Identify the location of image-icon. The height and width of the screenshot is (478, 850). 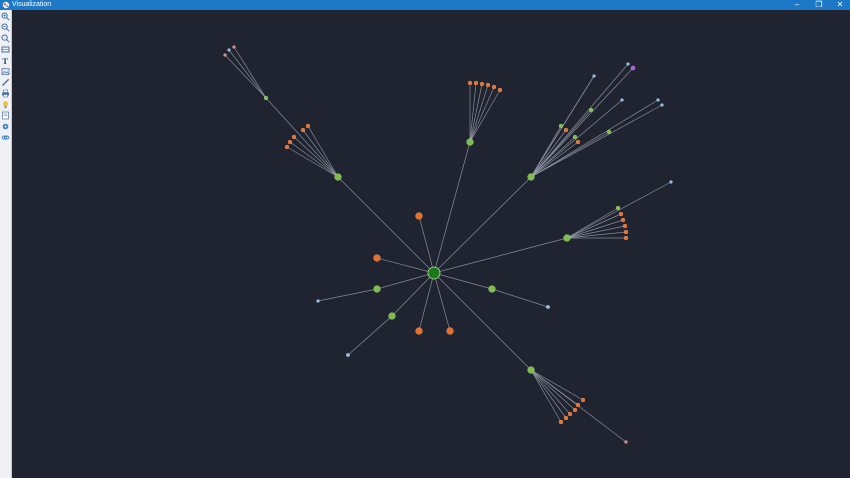
(5, 71).